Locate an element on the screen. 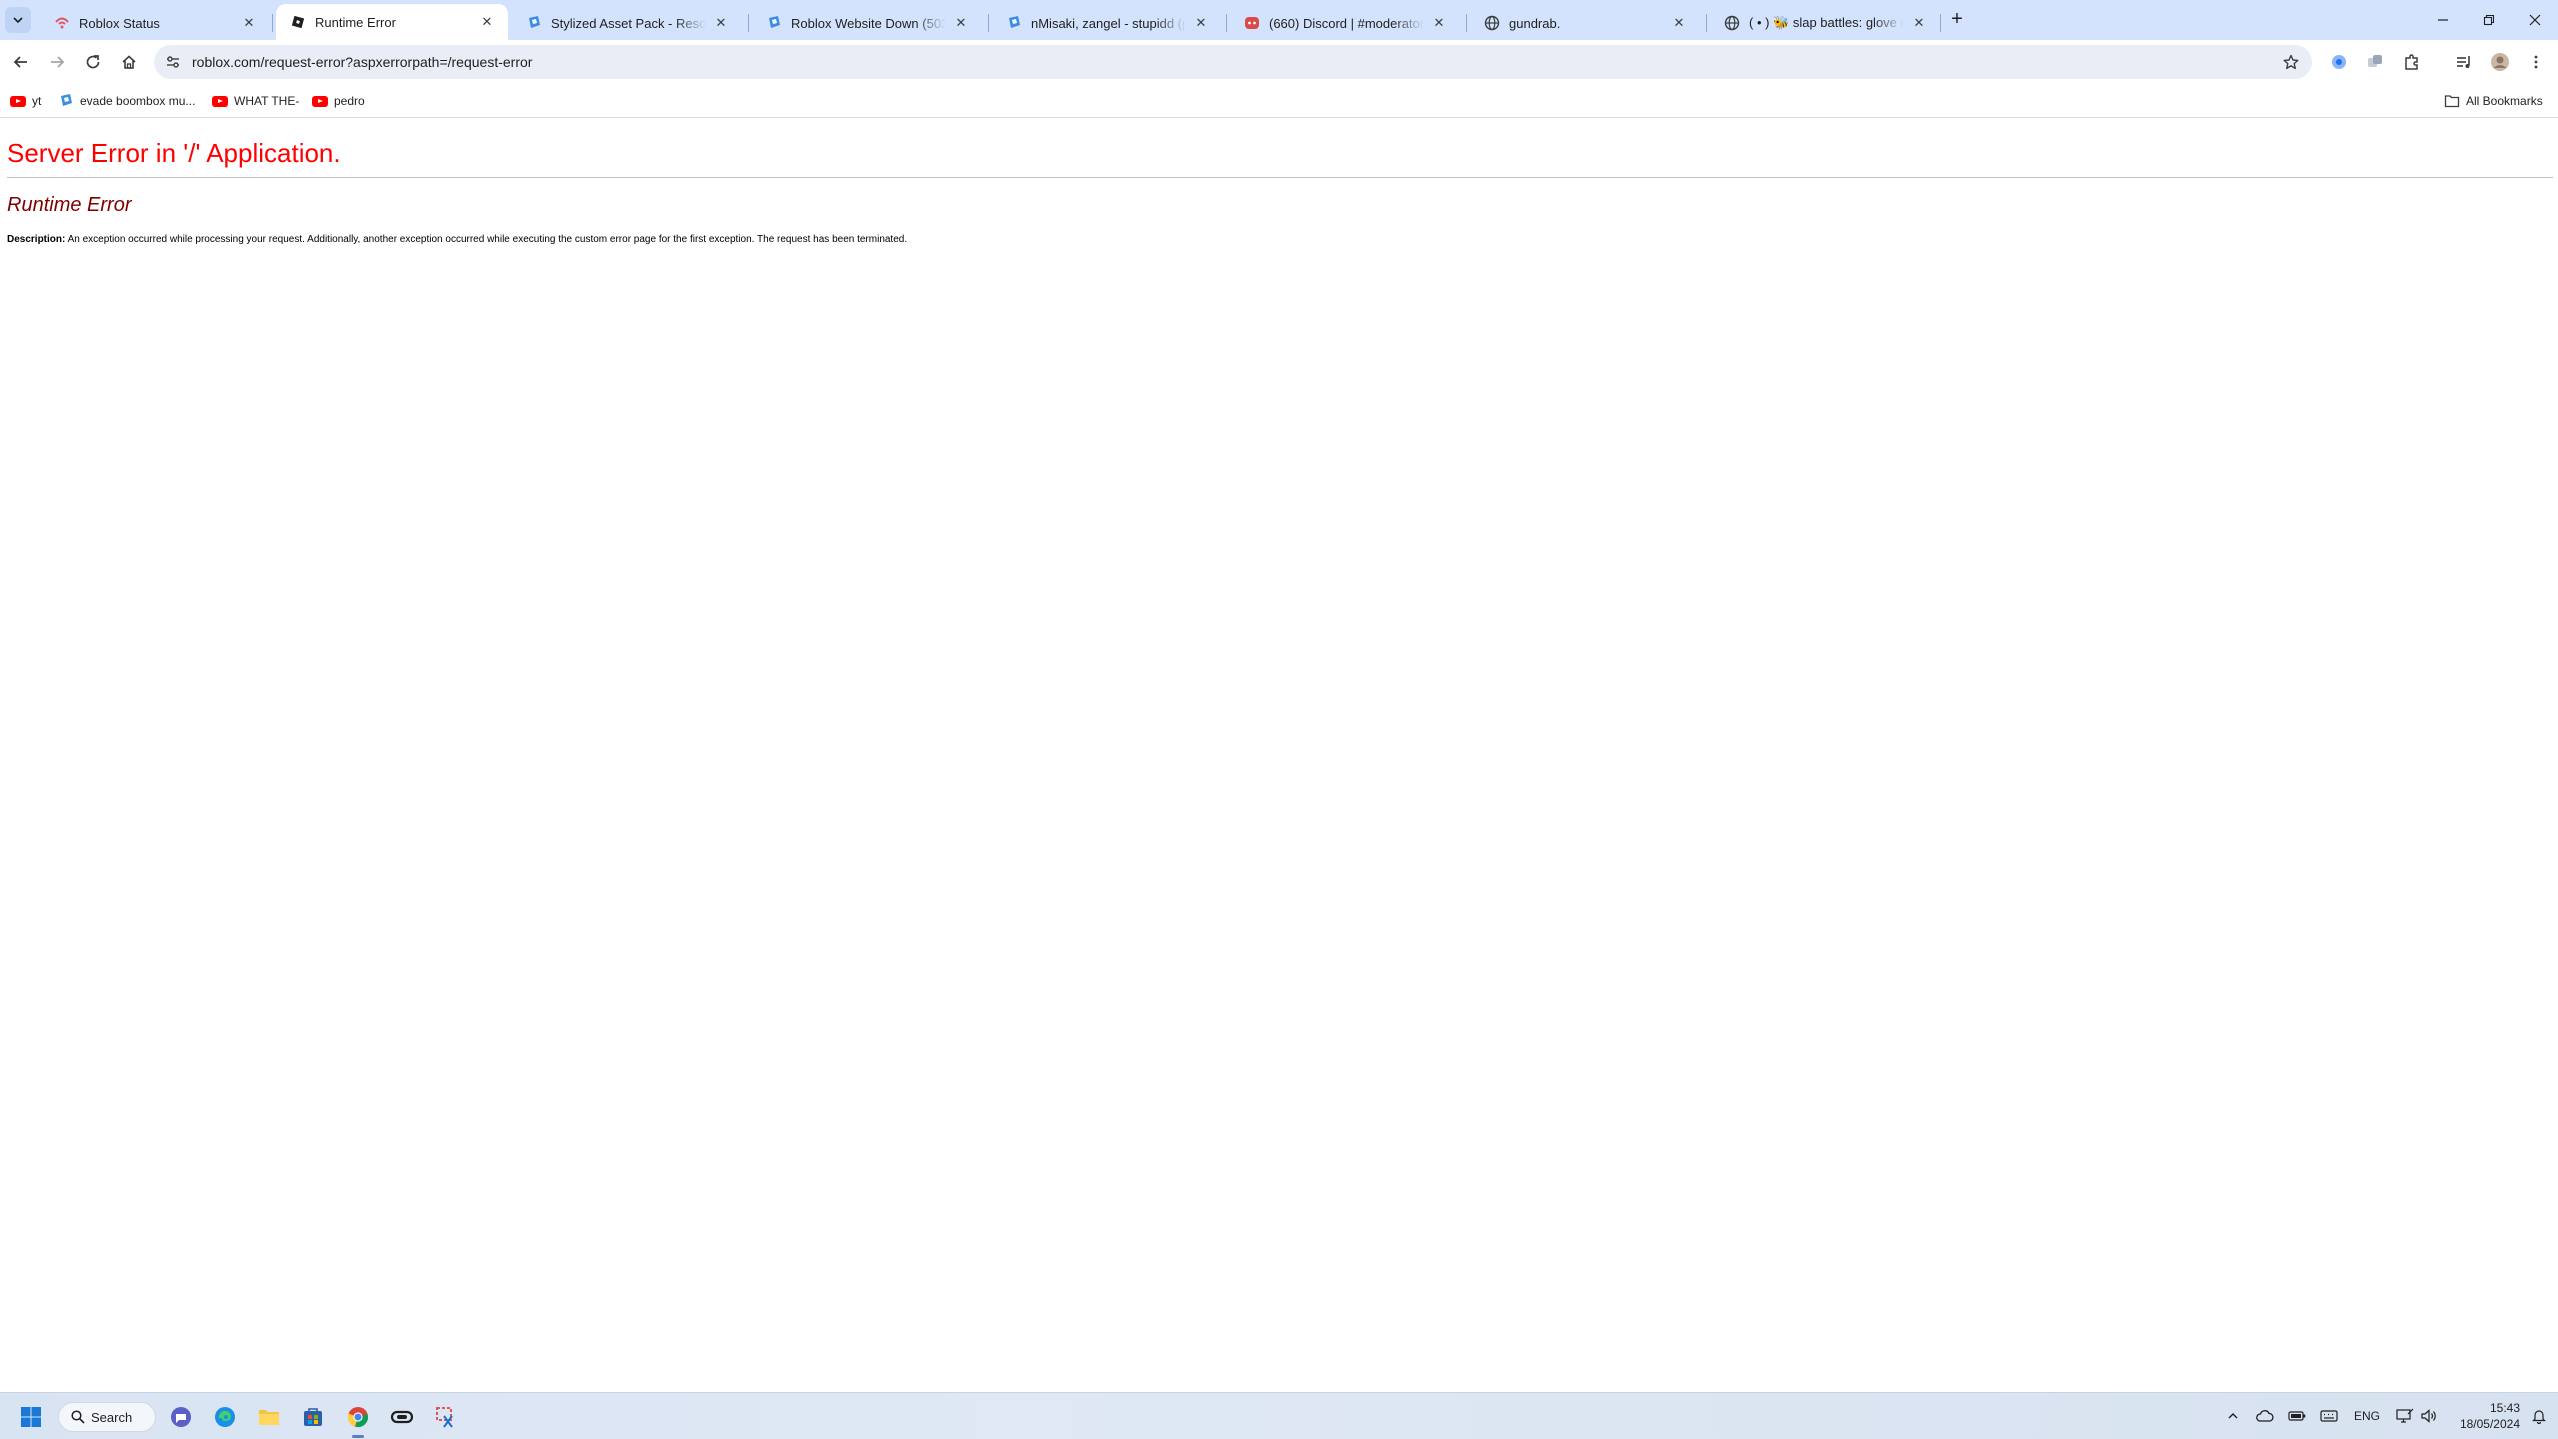 The height and width of the screenshot is (1439, 2558). volume-tray is located at coordinates (2429, 1416).